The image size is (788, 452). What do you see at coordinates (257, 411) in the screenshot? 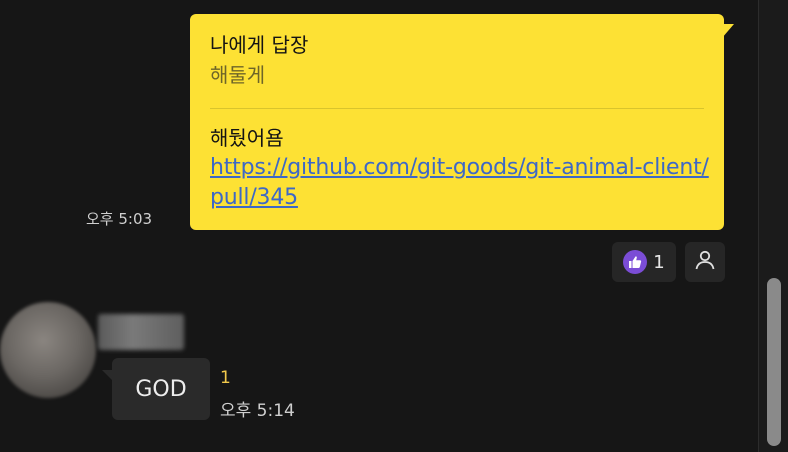
I see `received-message-time: 오후 5:14` at bounding box center [257, 411].